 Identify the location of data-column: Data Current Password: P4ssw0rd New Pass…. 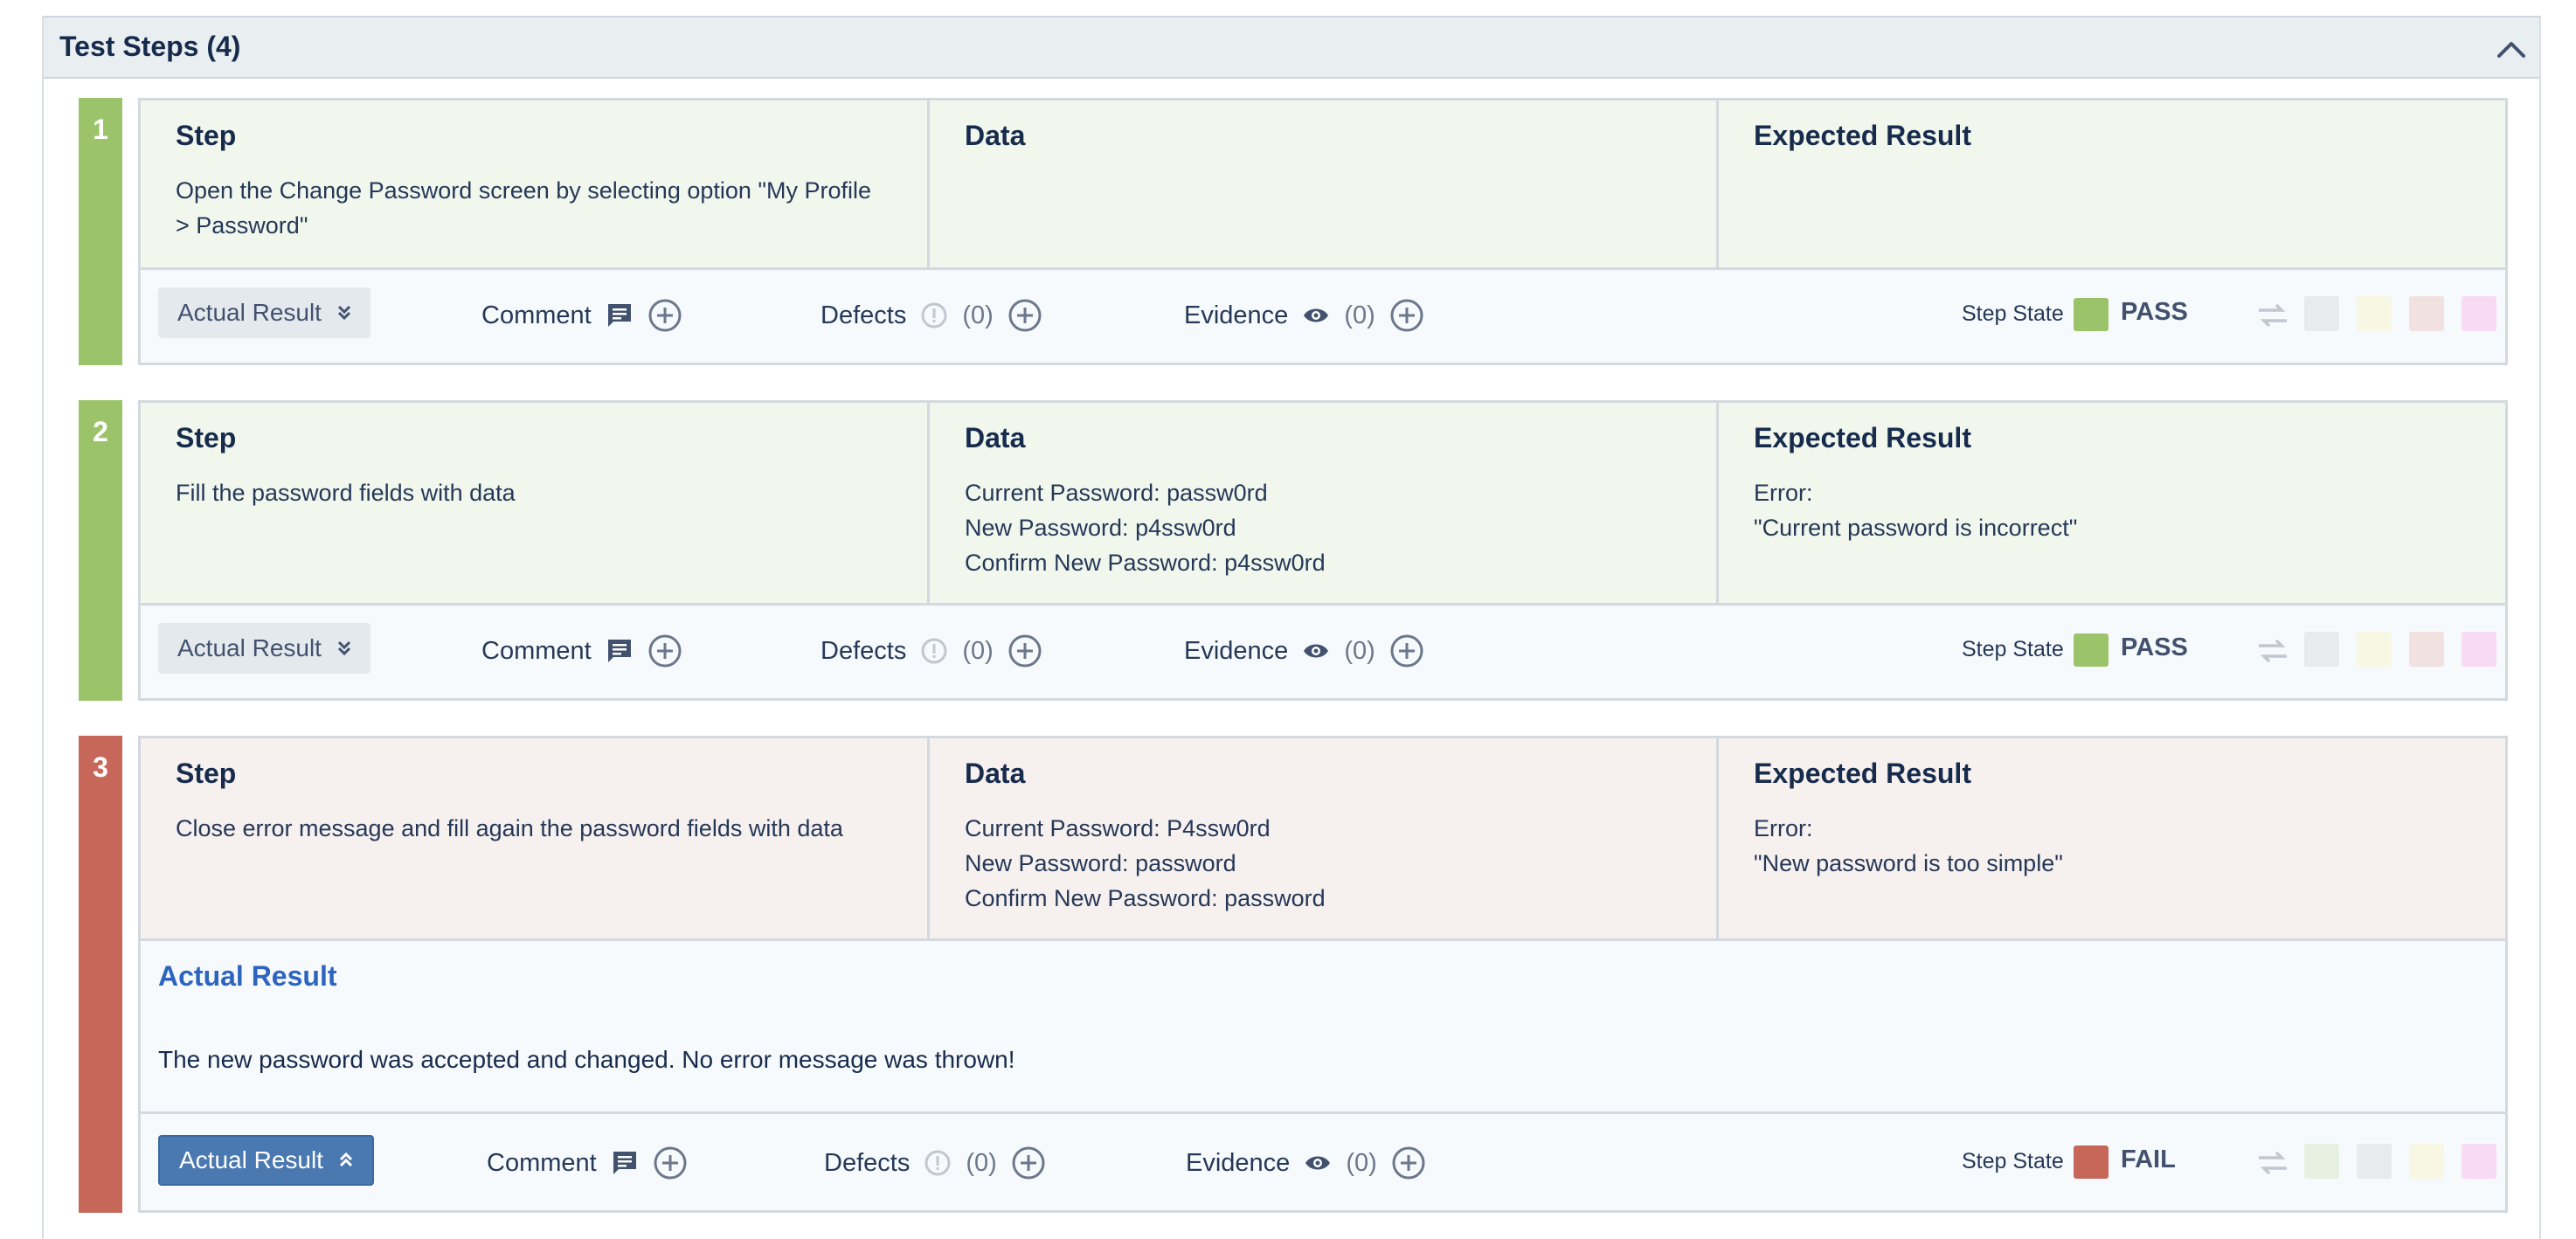
(1324, 838).